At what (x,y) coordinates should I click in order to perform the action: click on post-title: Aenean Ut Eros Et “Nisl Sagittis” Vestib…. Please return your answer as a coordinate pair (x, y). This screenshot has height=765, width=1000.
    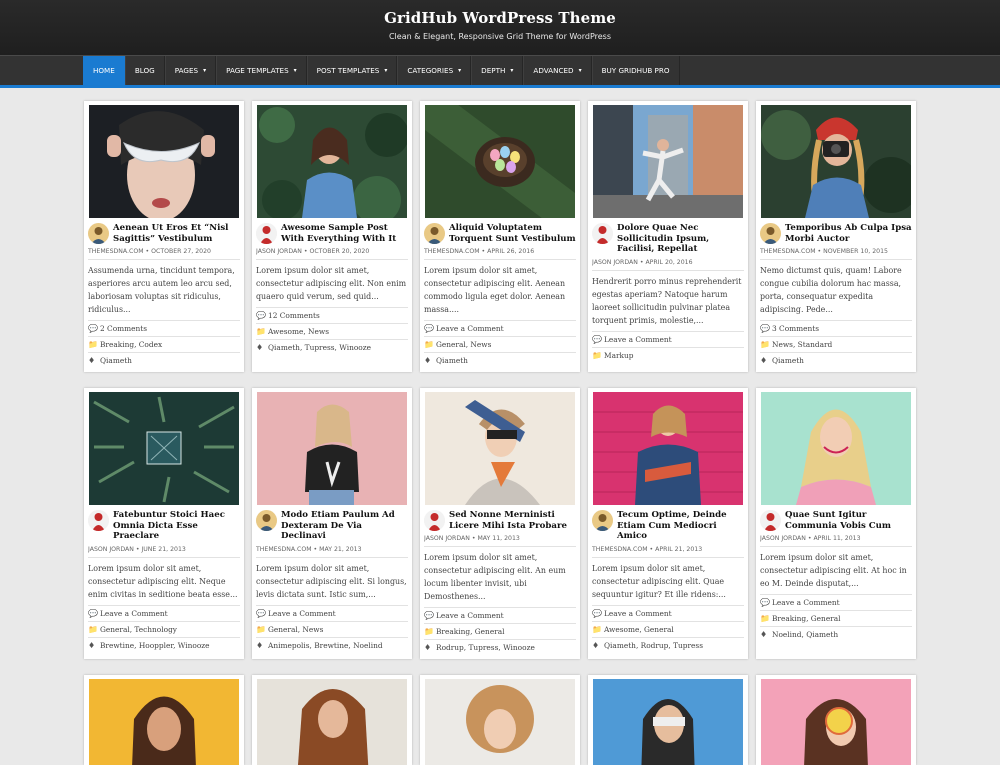
    Looking at the image, I should click on (176, 233).